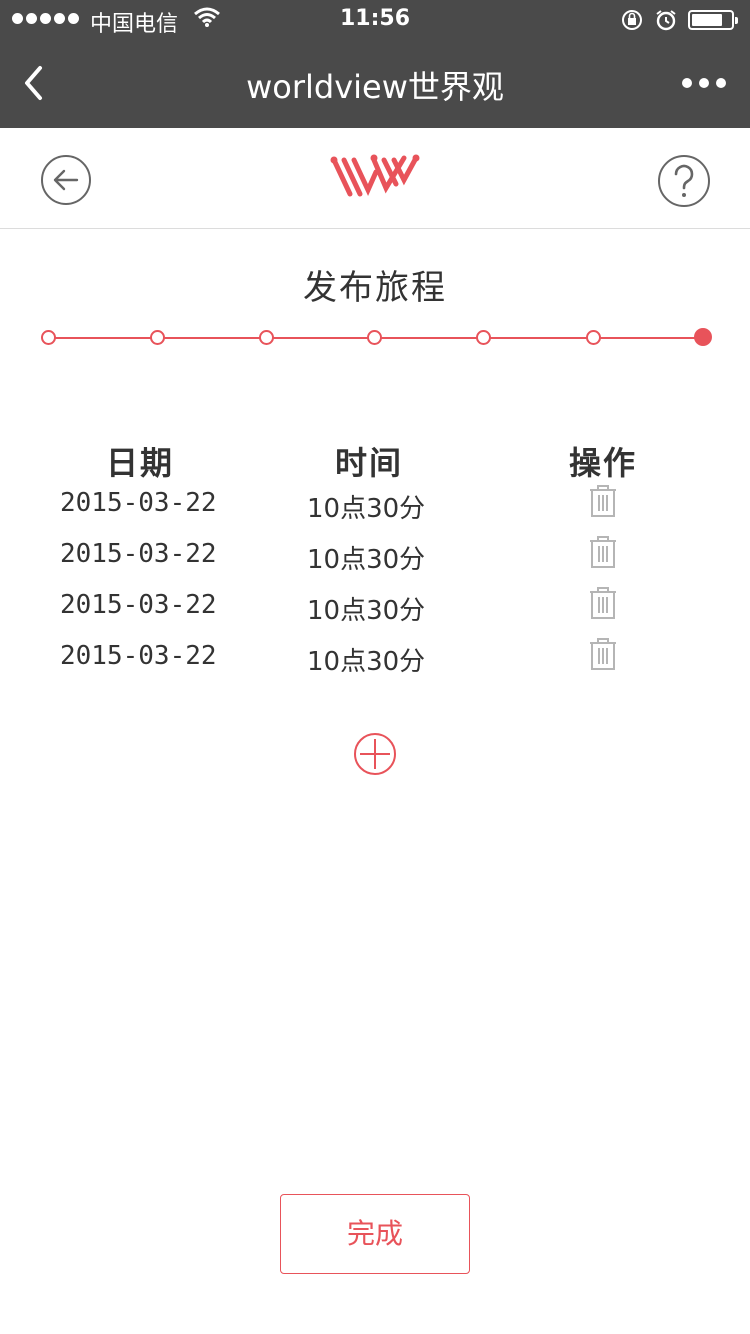 The image size is (750, 1334). Describe the element at coordinates (375, 288) in the screenshot. I see `page-title: 发布旅程` at that location.